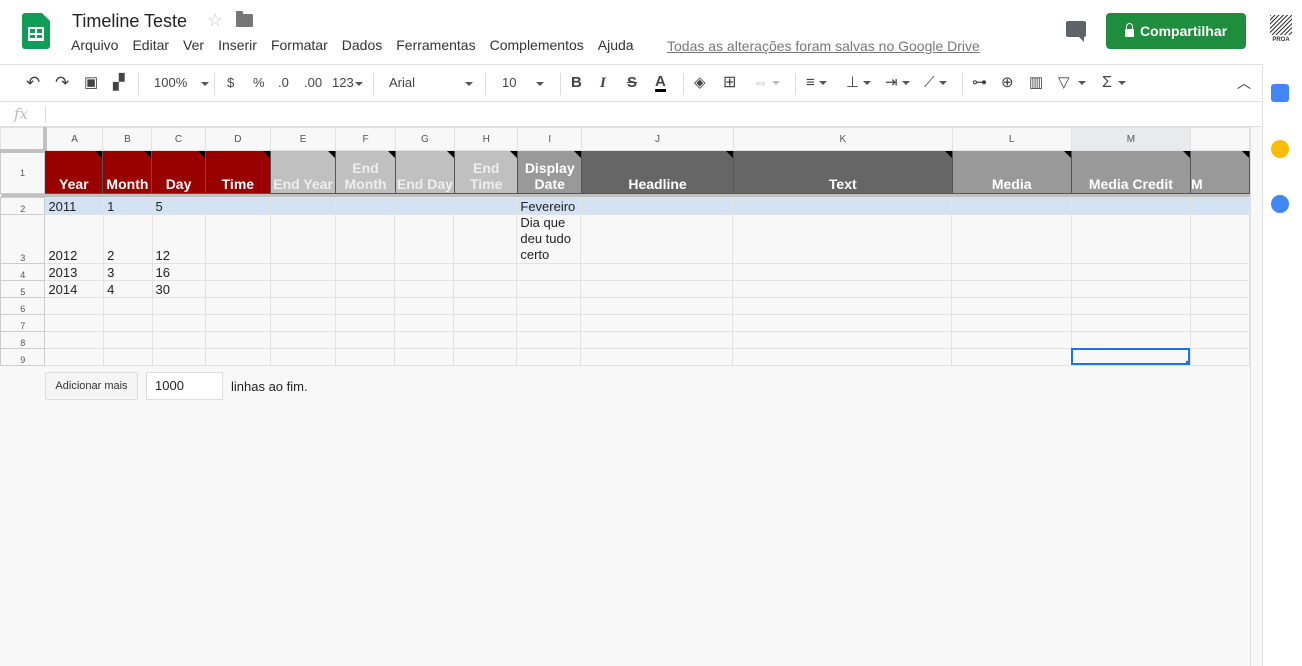 Image resolution: width=1302 pixels, height=666 pixels. I want to click on filter-icon: ▽, so click(1072, 83).